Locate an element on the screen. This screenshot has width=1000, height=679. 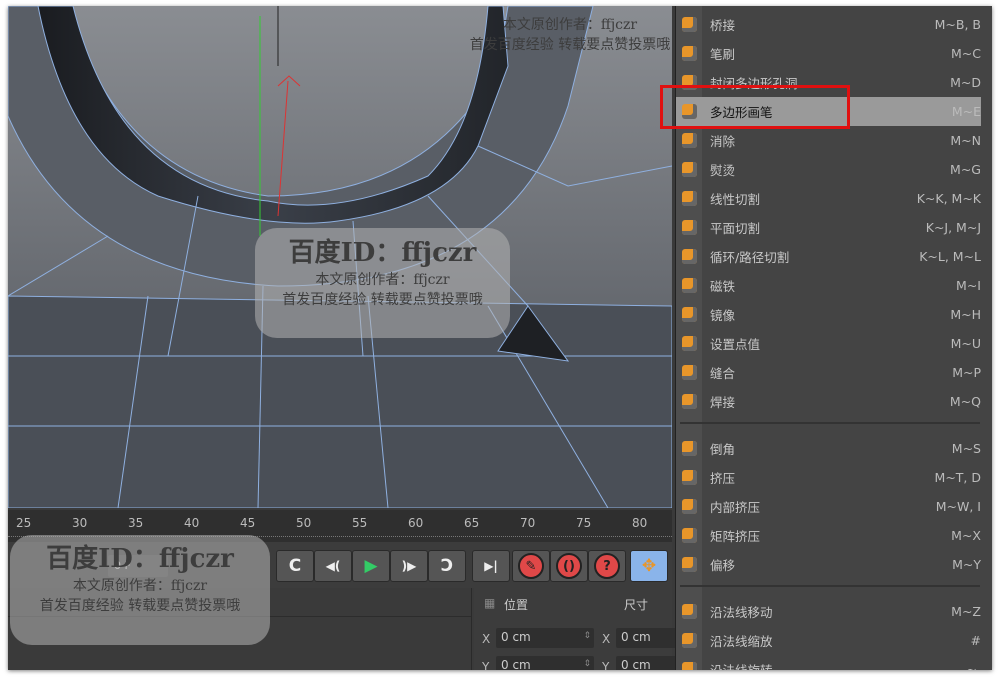
step-back-button: ◀( is located at coordinates (333, 566).